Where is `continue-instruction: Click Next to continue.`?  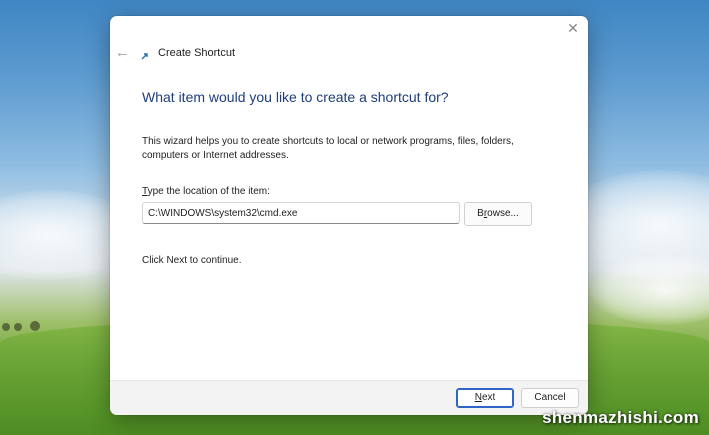 continue-instruction: Click Next to continue. is located at coordinates (192, 260).